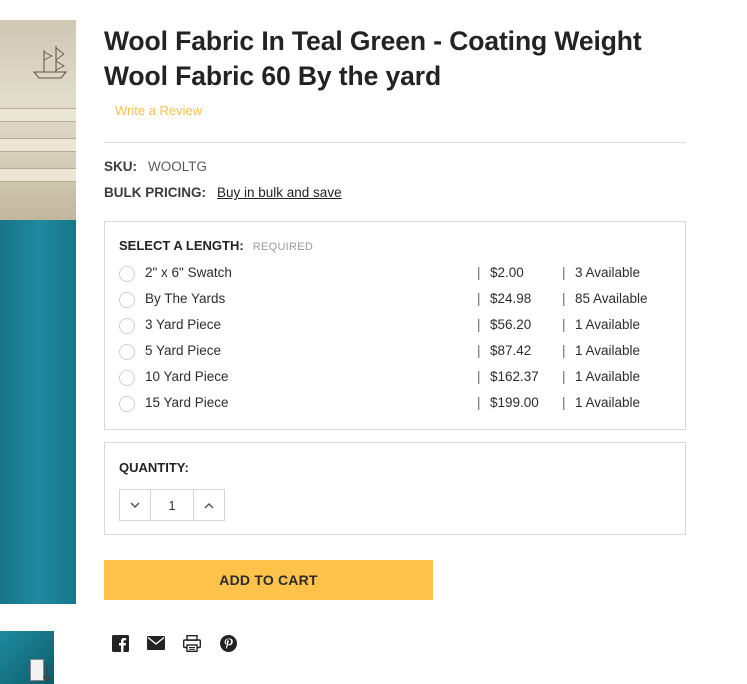 The image size is (747, 684). I want to click on option-name: 2" x 6" Swatch, so click(188, 272).